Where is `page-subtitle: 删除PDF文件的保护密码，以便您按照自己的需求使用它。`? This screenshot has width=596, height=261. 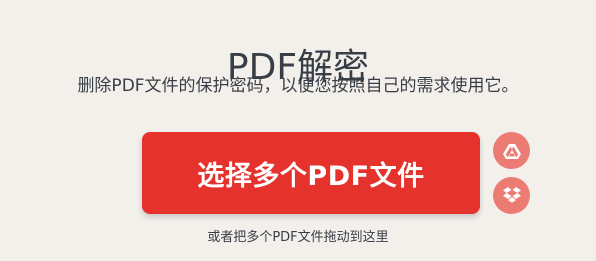 page-subtitle: 删除PDF文件的保护密码，以便您按照自己的需求使用它。 is located at coordinates (298, 86).